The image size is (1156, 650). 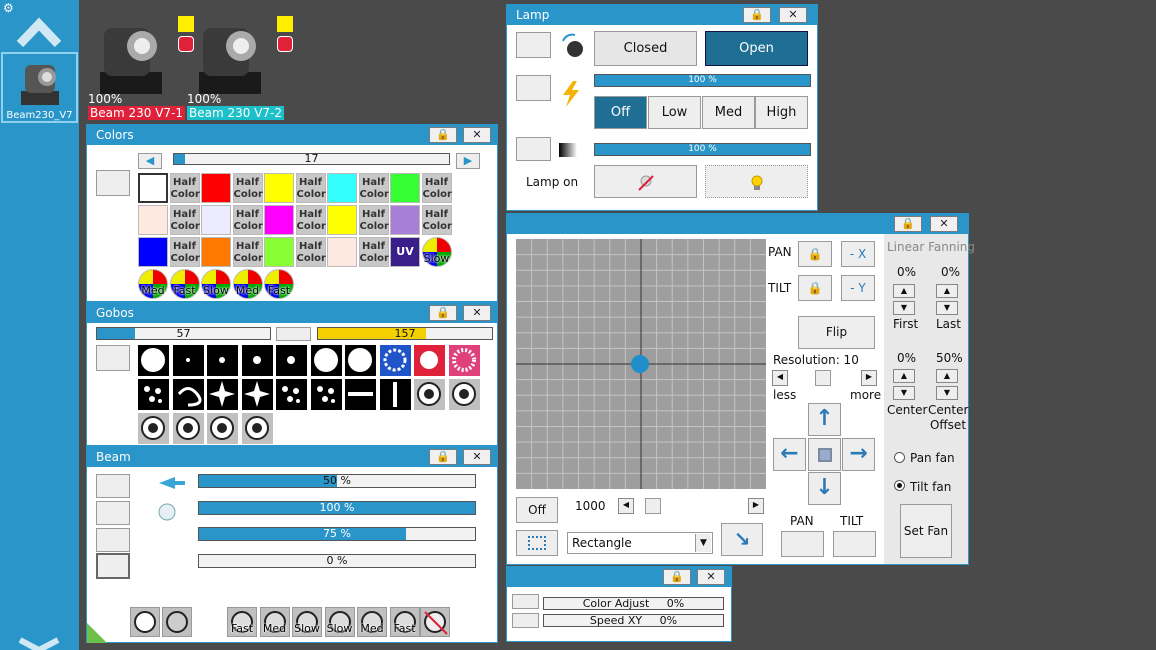 What do you see at coordinates (756, 506) in the screenshot?
I see `speed-more-button: ▶` at bounding box center [756, 506].